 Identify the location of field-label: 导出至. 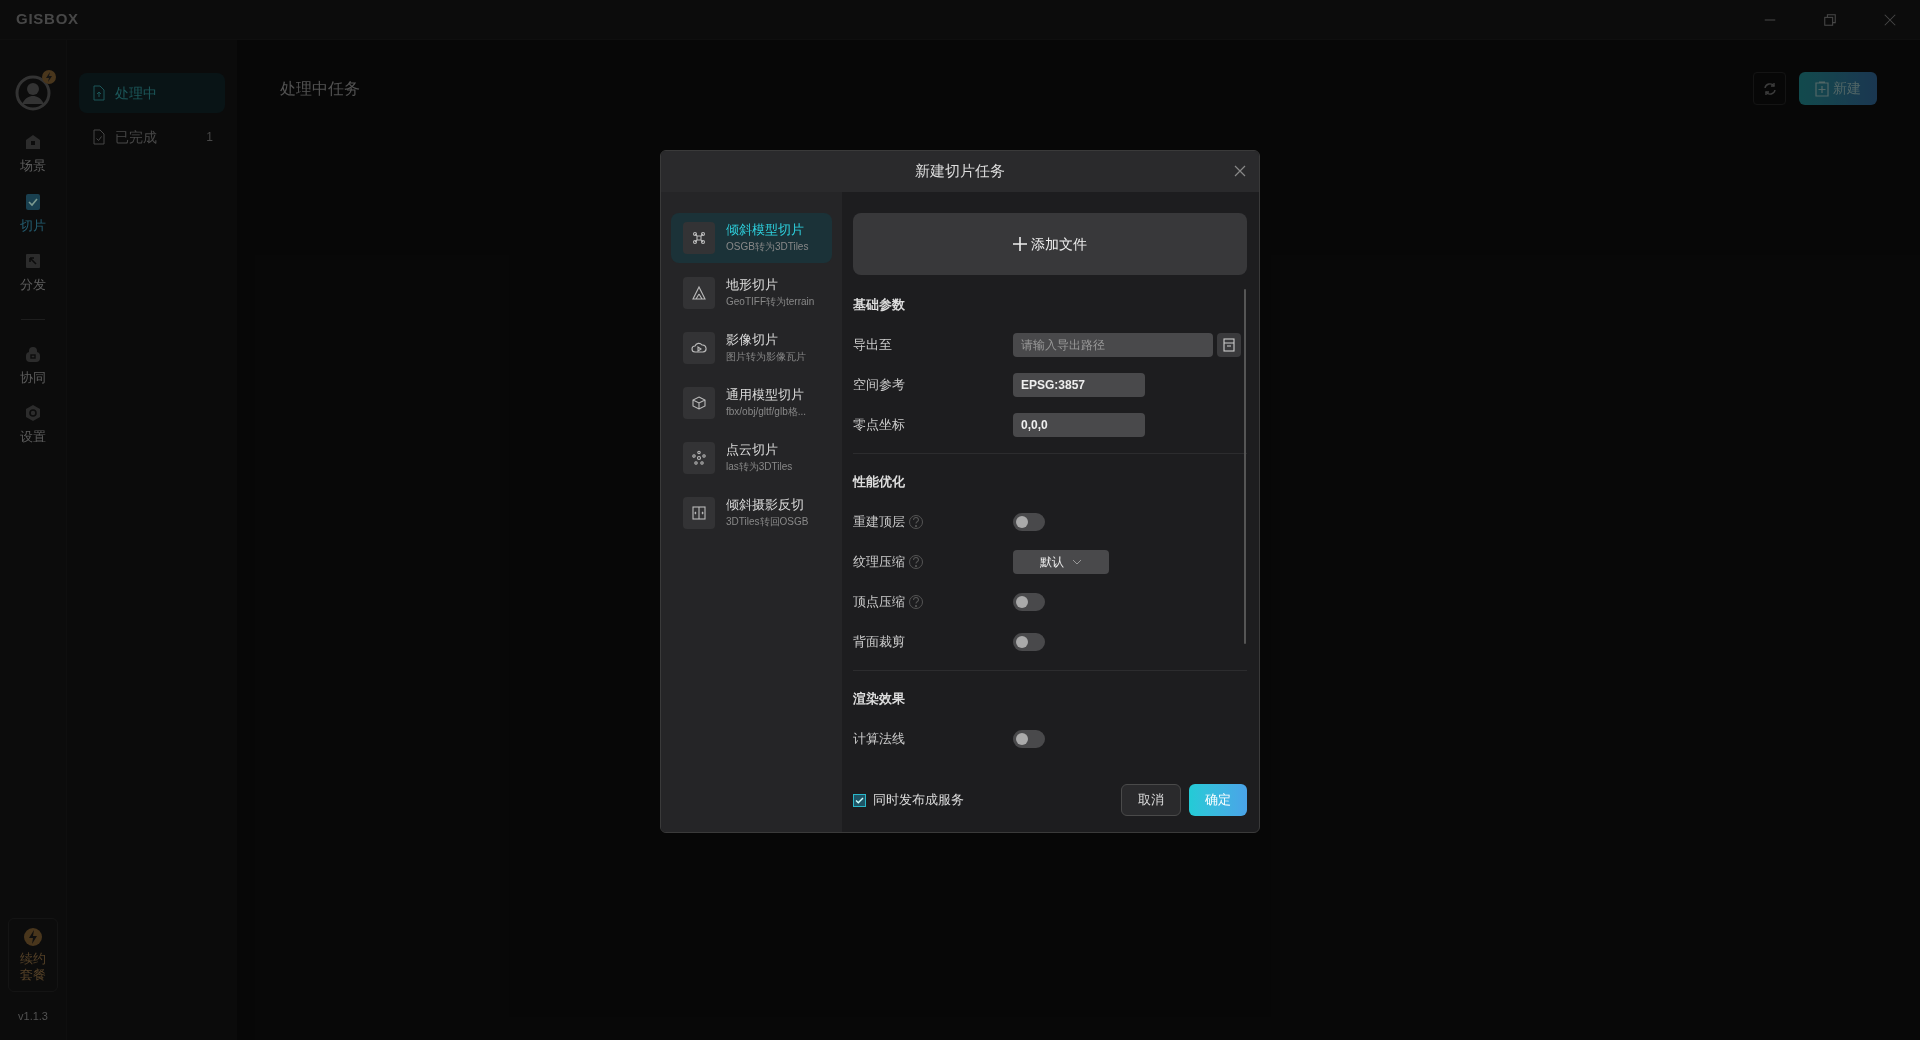
(872, 345).